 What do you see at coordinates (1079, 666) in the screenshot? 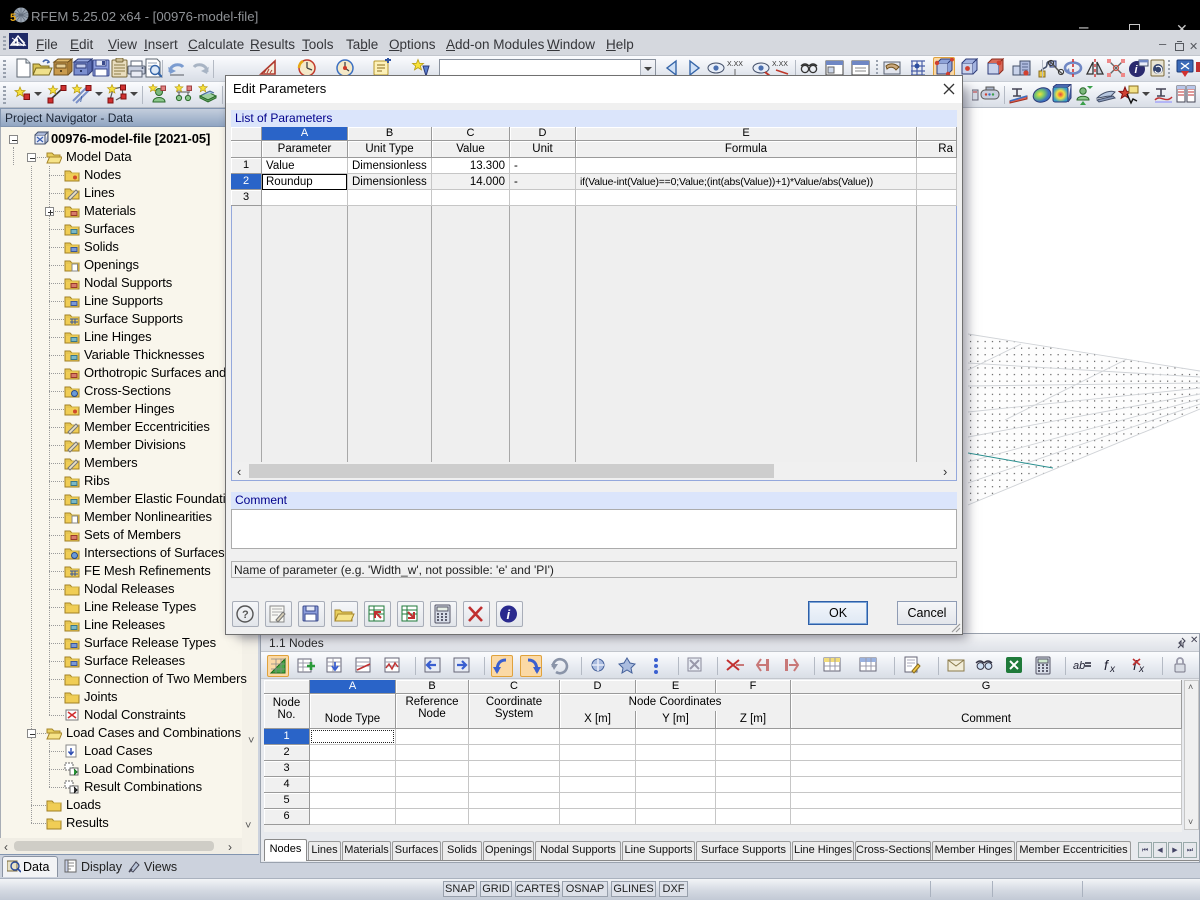
I see `svg-text: ab` at bounding box center [1079, 666].